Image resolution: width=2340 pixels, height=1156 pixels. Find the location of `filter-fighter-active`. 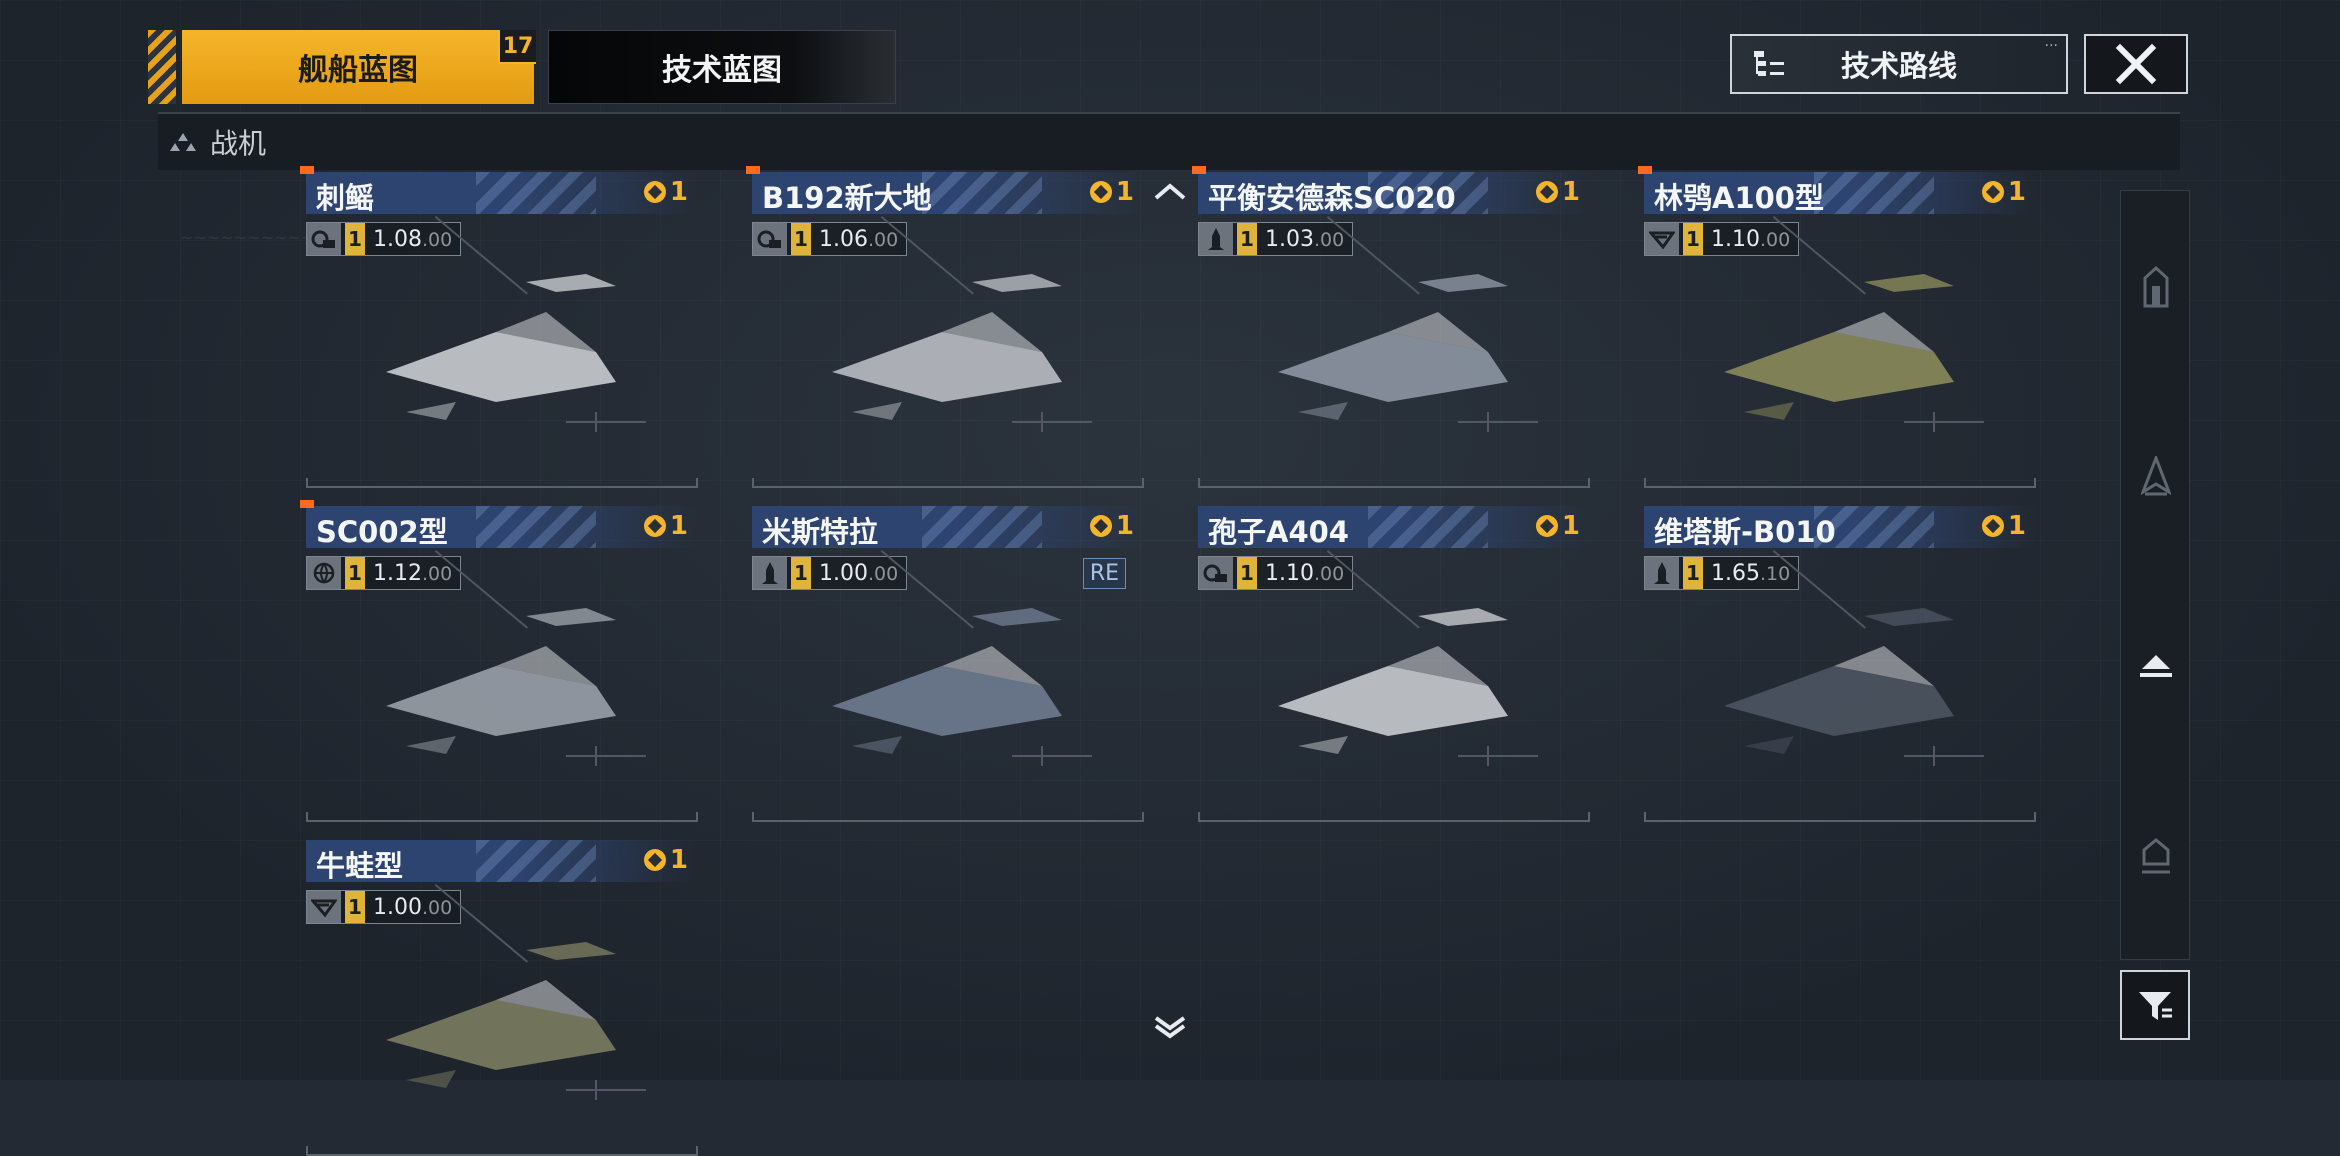

filter-fighter-active is located at coordinates (2156, 666).